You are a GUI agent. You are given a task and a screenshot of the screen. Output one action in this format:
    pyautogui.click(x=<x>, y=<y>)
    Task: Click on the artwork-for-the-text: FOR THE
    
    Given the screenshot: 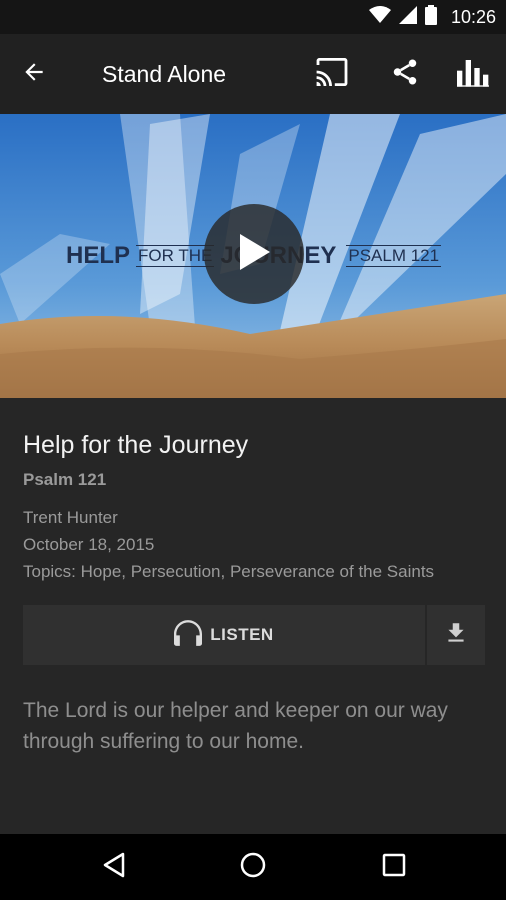 What is the action you would take?
    pyautogui.click(x=175, y=256)
    